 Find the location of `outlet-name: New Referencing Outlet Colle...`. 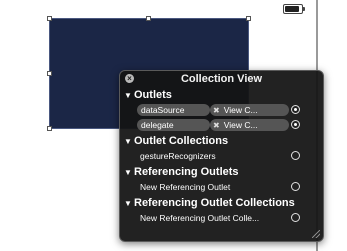

outlet-name: New Referencing Outlet Colle... is located at coordinates (200, 218).